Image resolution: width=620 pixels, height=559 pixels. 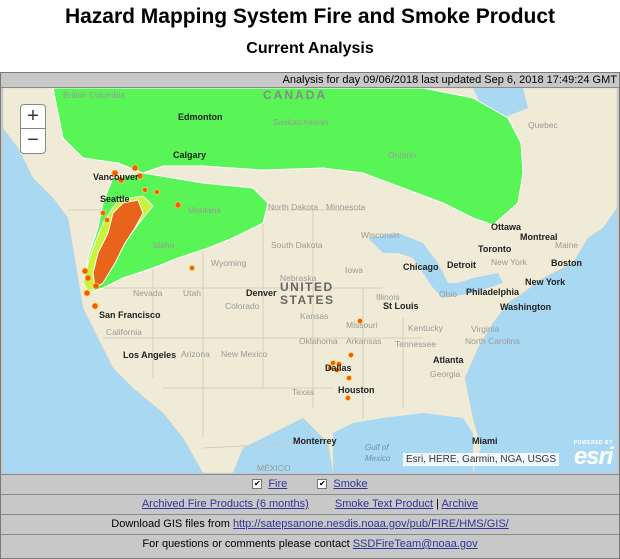 I want to click on city-chicago: Chicago, so click(x=421, y=267).